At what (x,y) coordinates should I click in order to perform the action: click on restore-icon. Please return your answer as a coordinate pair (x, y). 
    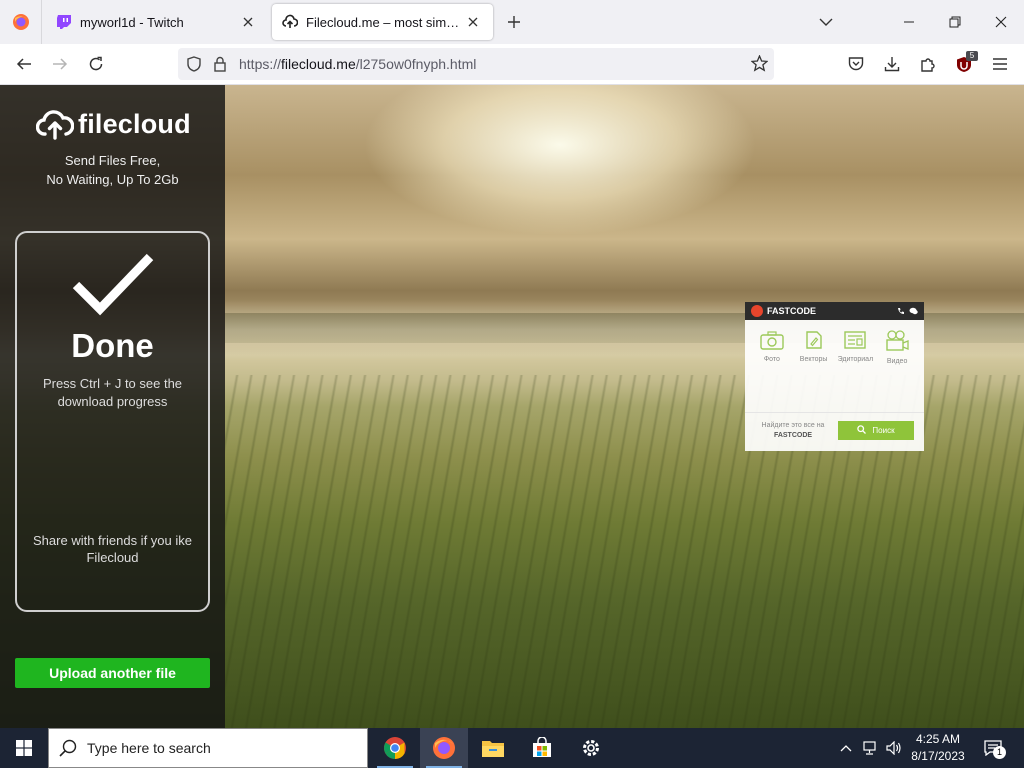
    Looking at the image, I should click on (955, 22).